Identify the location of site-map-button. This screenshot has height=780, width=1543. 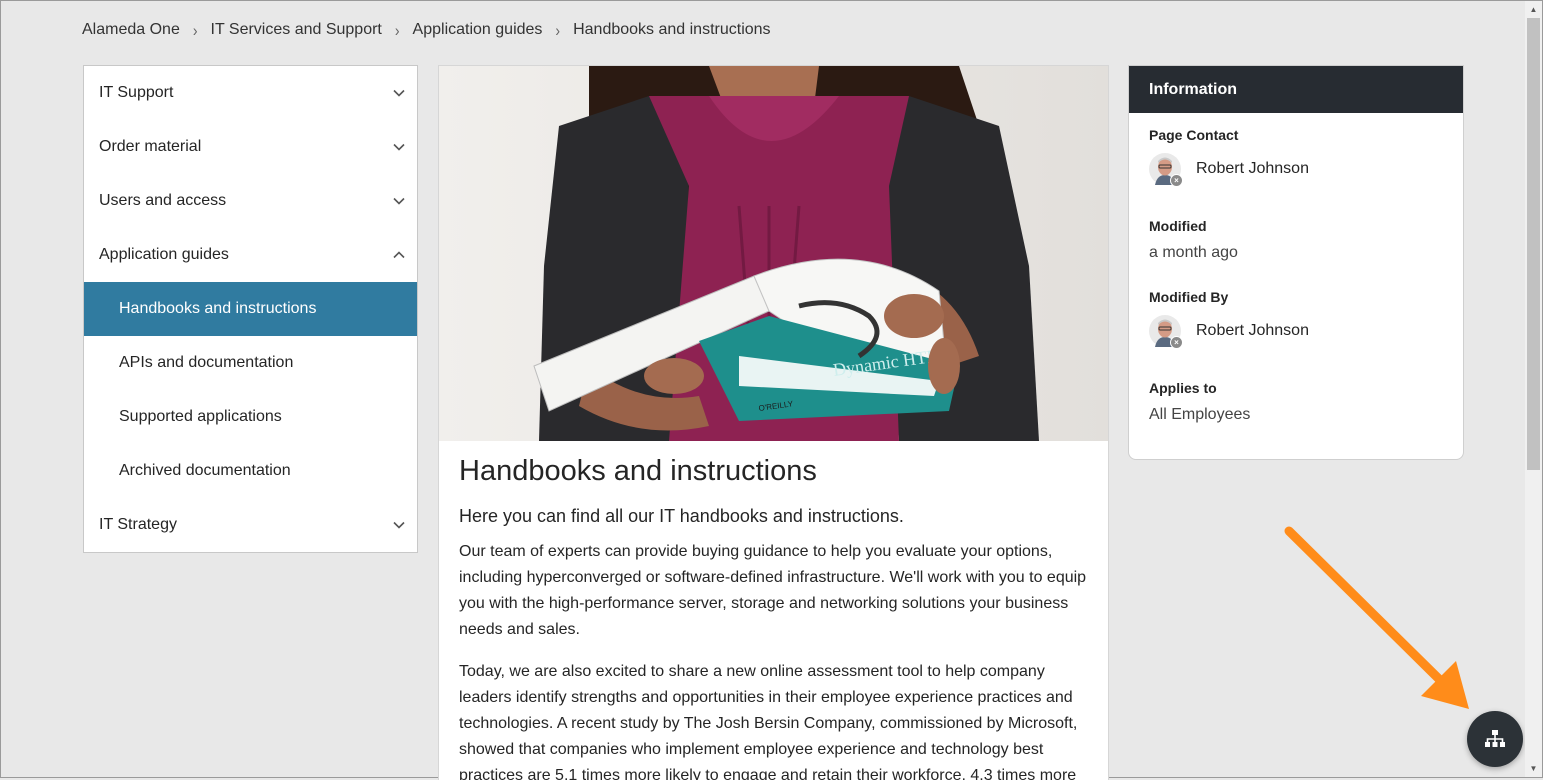
(1495, 739).